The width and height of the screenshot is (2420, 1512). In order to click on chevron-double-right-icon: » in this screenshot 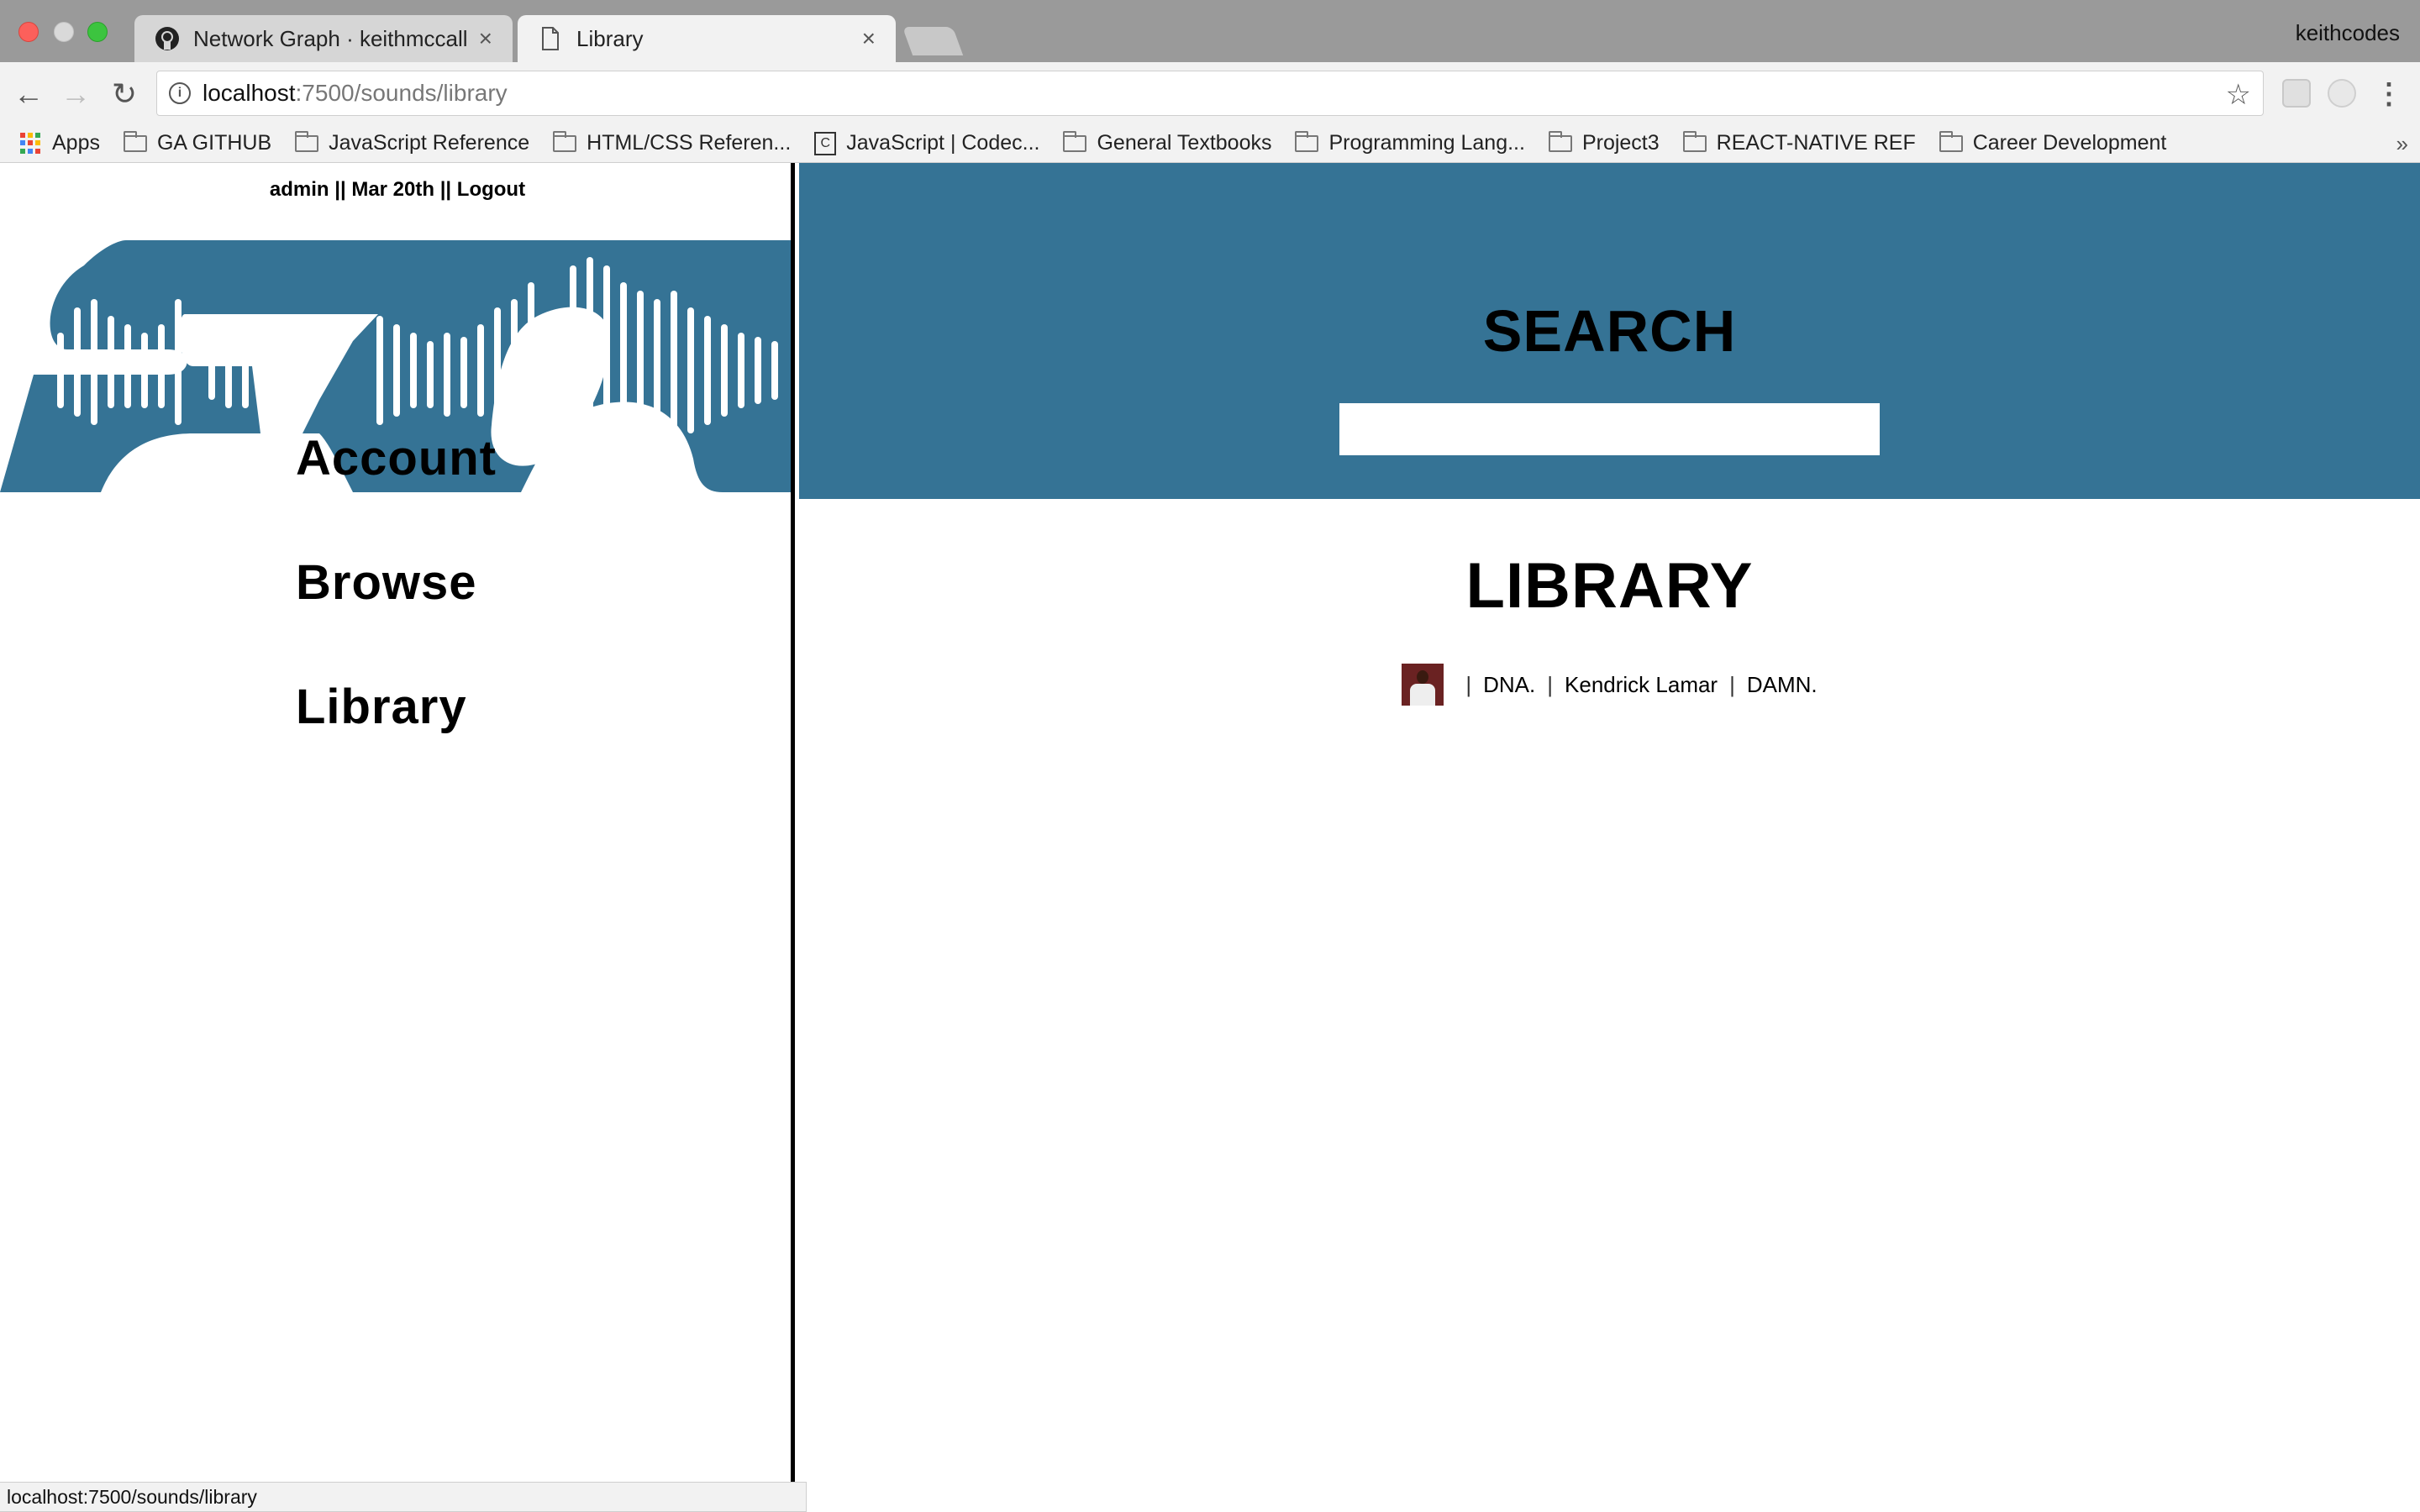, I will do `click(2402, 144)`.